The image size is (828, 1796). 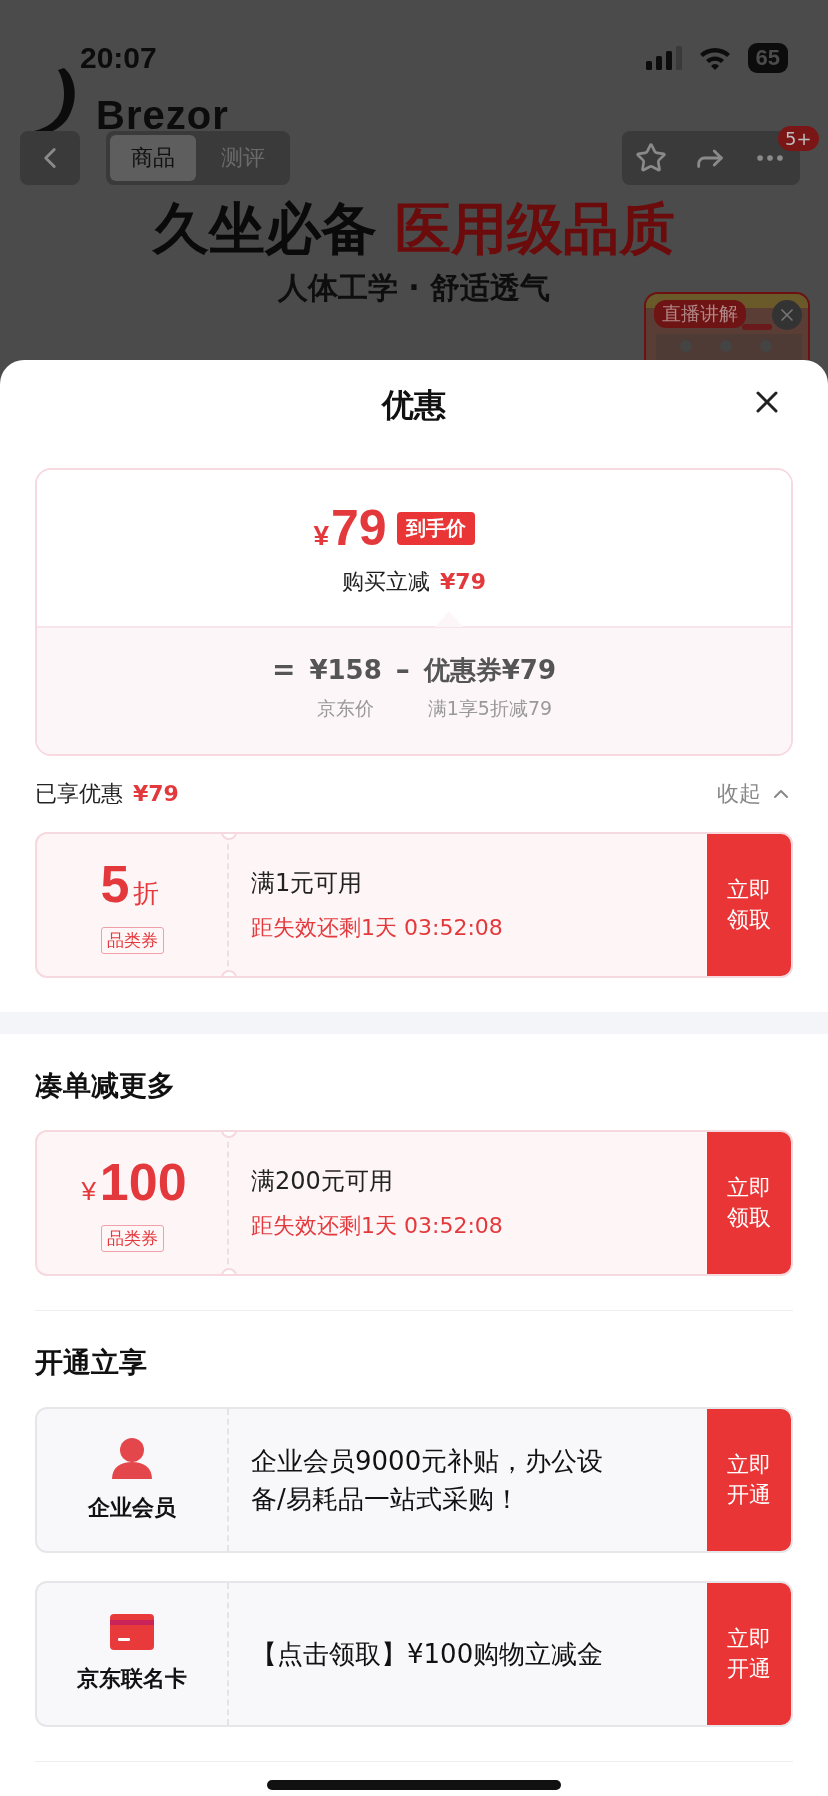 What do you see at coordinates (322, 1181) in the screenshot?
I see `coupon-condition: 满200元可用` at bounding box center [322, 1181].